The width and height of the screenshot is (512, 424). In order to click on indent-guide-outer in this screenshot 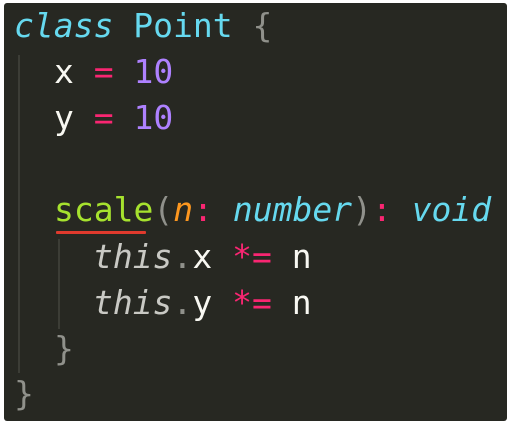, I will do `click(19, 214)`.